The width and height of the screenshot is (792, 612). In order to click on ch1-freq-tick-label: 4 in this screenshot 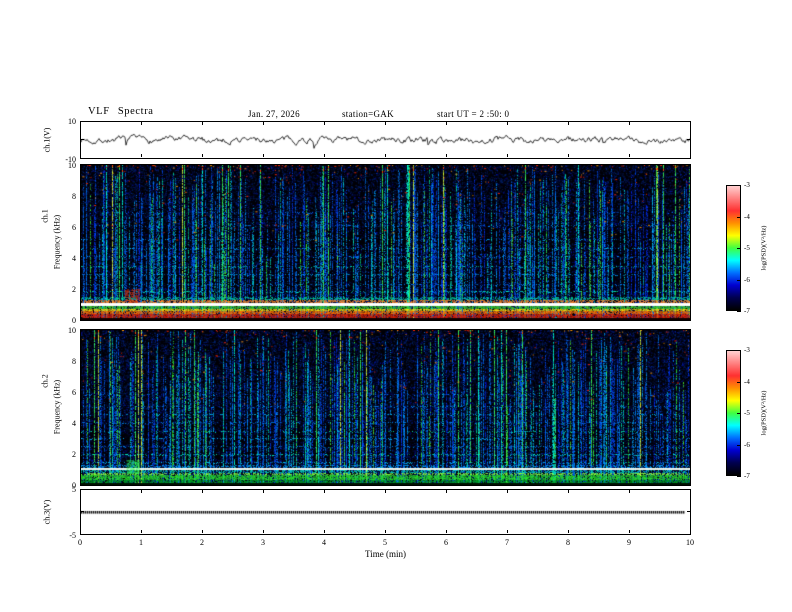, I will do `click(74, 258)`.